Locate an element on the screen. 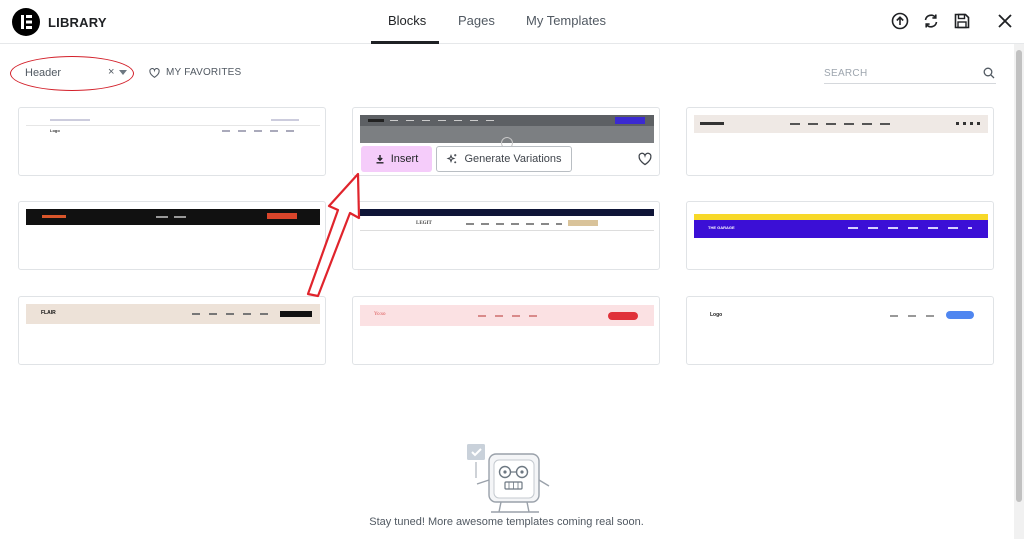 The width and height of the screenshot is (1024, 539). insert-label: Insert is located at coordinates (404, 159).